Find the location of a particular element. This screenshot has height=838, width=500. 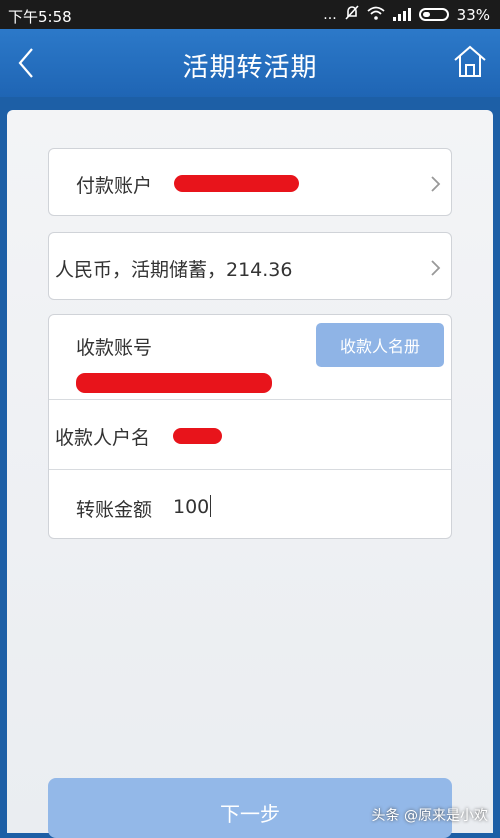

mute-bell-icon is located at coordinates (352, 14).